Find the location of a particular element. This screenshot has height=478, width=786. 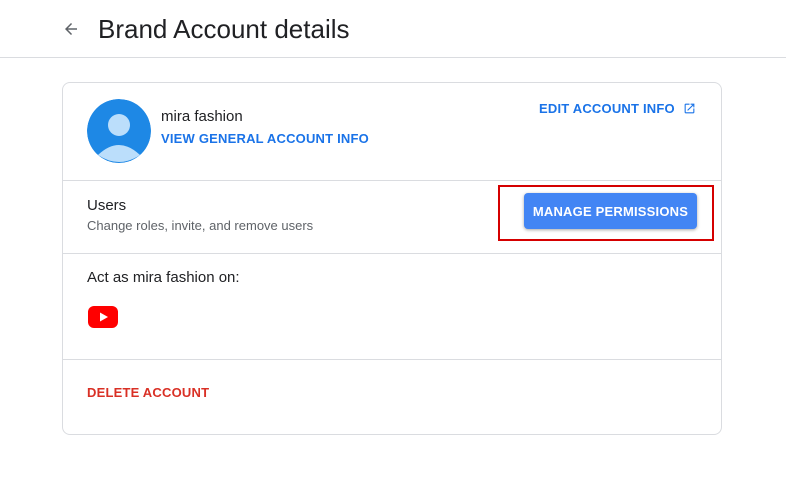

person-avatar-icon is located at coordinates (119, 131).